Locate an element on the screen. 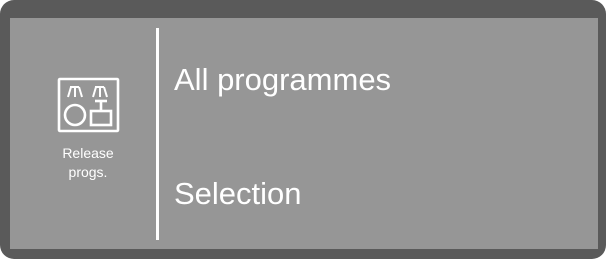  menu-item-selection: Selection is located at coordinates (238, 194).